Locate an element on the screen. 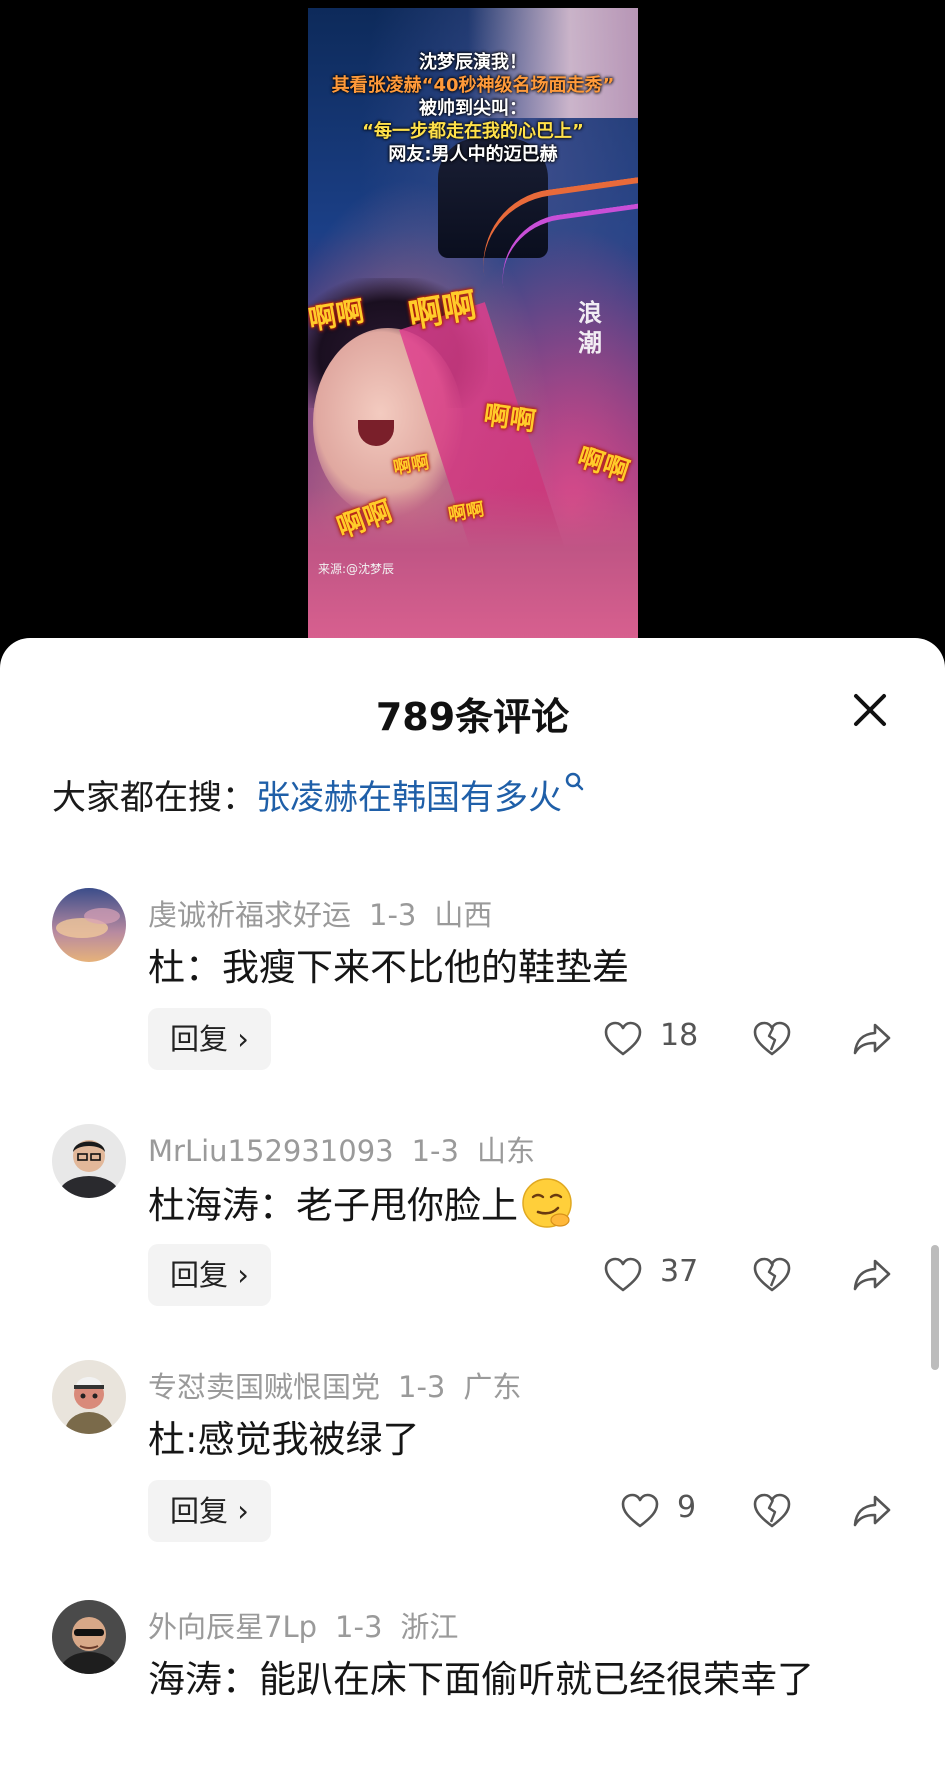 The image size is (945, 1784). comment-text: 杜：我瘦下来不比他的鞋垫差 is located at coordinates (388, 967).